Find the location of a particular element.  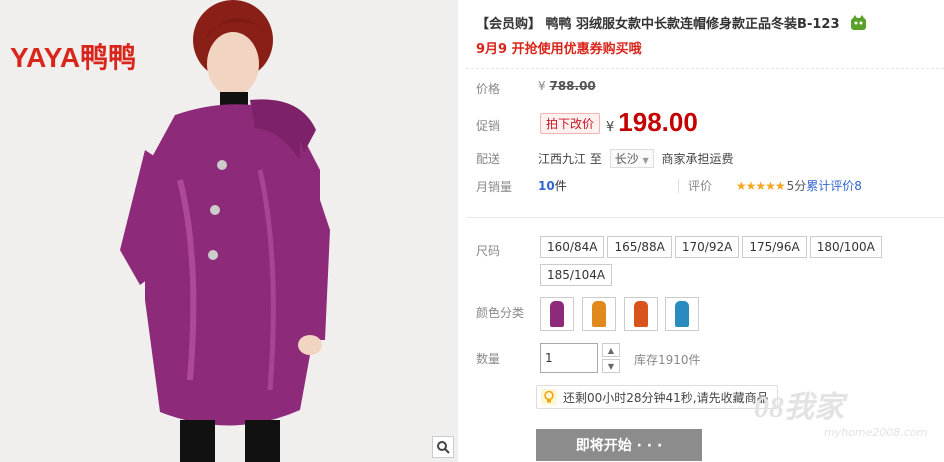

shipping-fee-note: 商家承担运费 is located at coordinates (697, 159).